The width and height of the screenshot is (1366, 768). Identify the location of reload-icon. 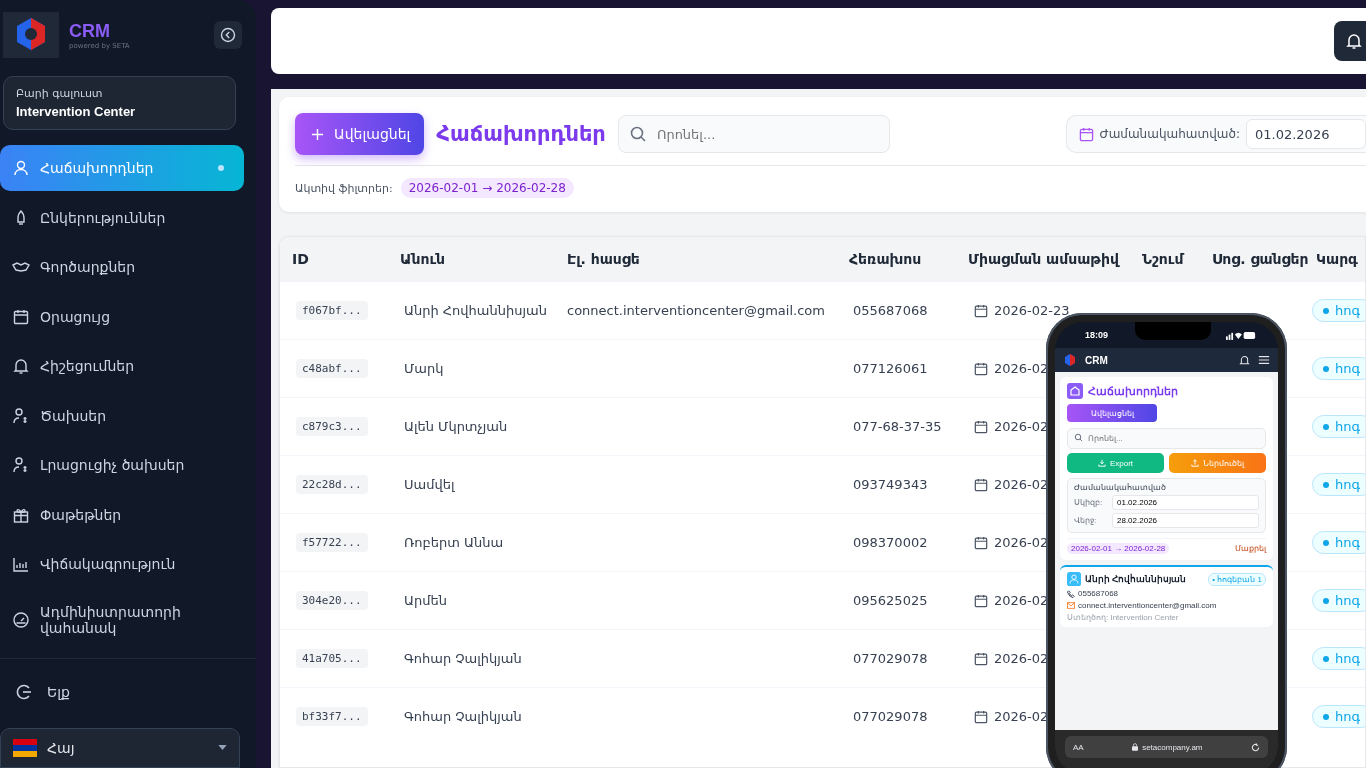
(1255, 747).